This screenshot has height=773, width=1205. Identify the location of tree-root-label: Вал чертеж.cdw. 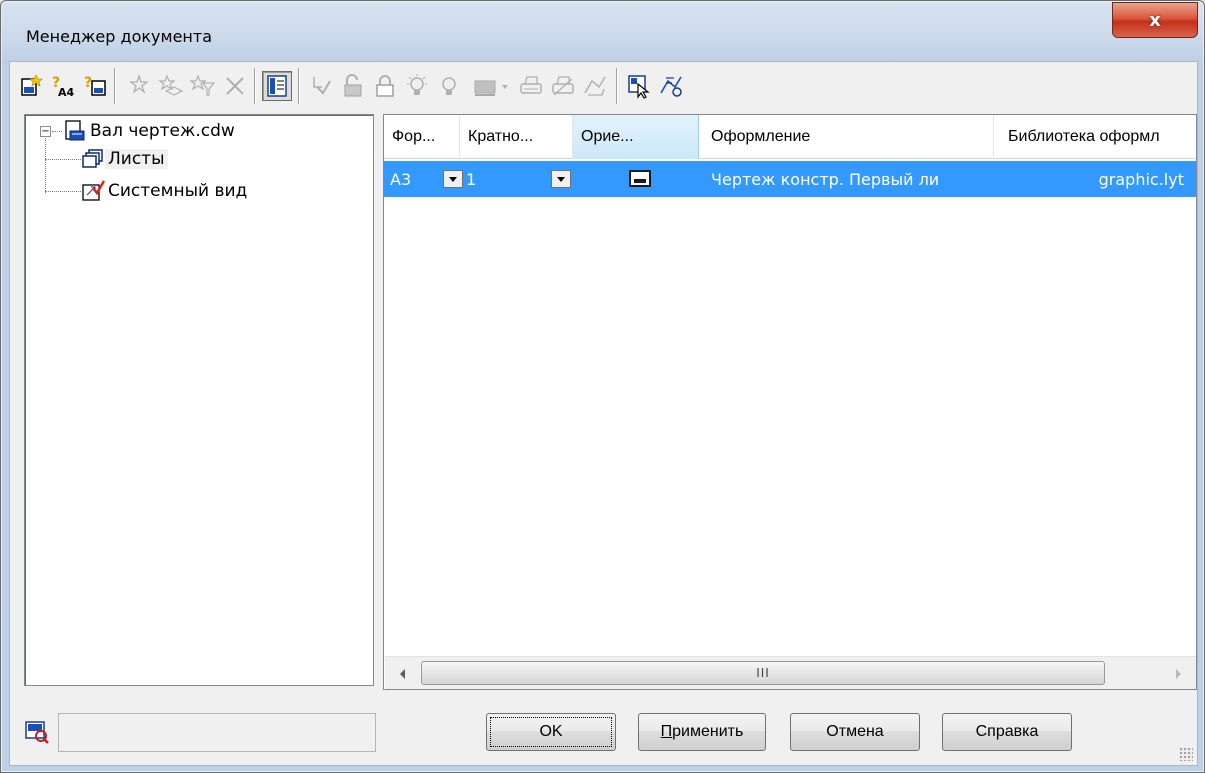
(162, 131).